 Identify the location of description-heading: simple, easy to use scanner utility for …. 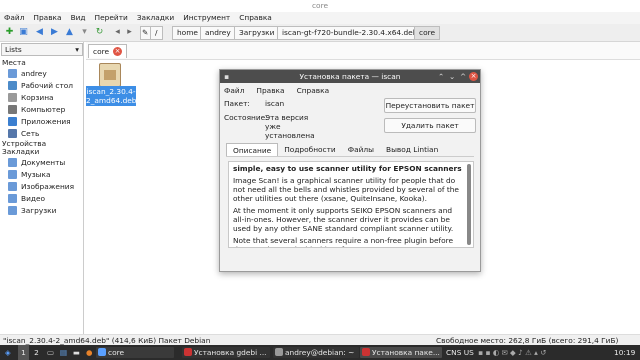
(347, 168).